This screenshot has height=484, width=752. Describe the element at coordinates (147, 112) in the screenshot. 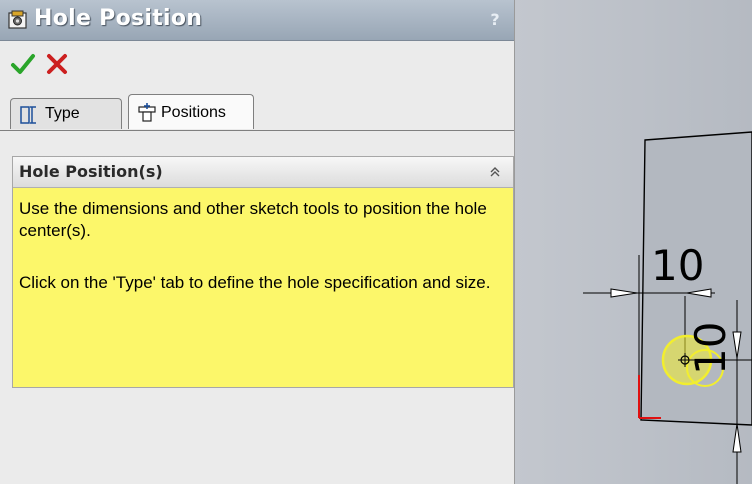

I see `hole-positions-icon` at that location.